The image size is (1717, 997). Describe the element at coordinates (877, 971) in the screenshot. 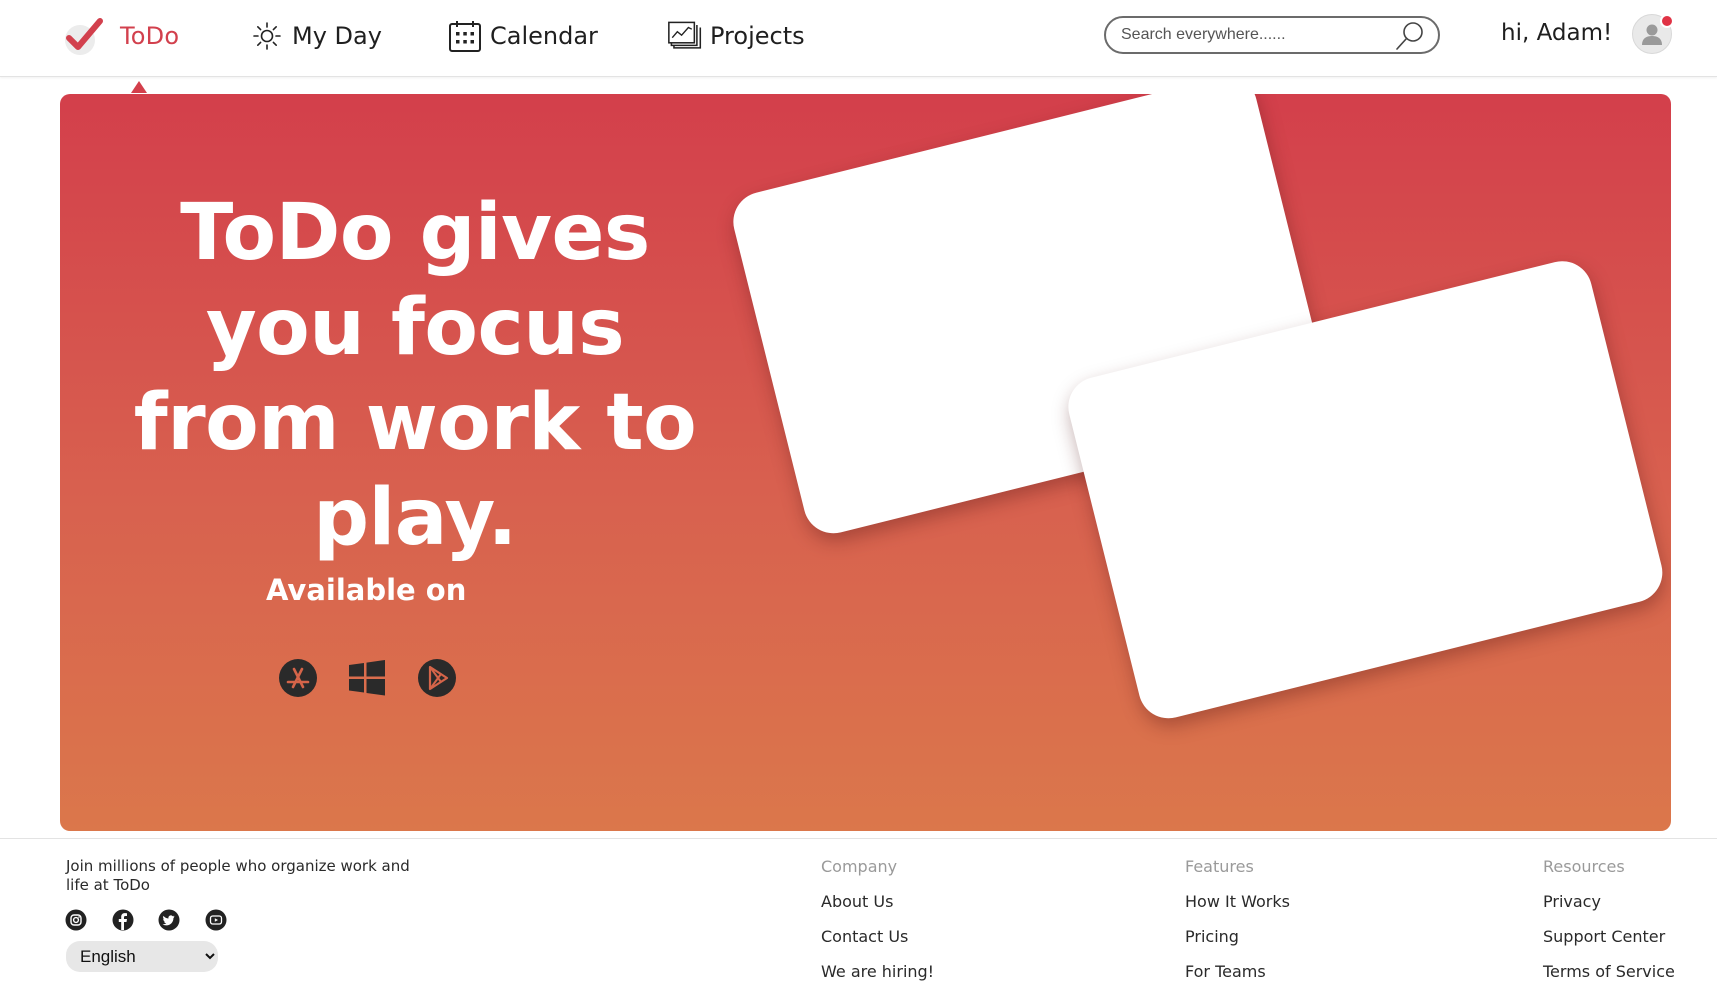

I see `footer-link-hiring: We are hiring!` at that location.